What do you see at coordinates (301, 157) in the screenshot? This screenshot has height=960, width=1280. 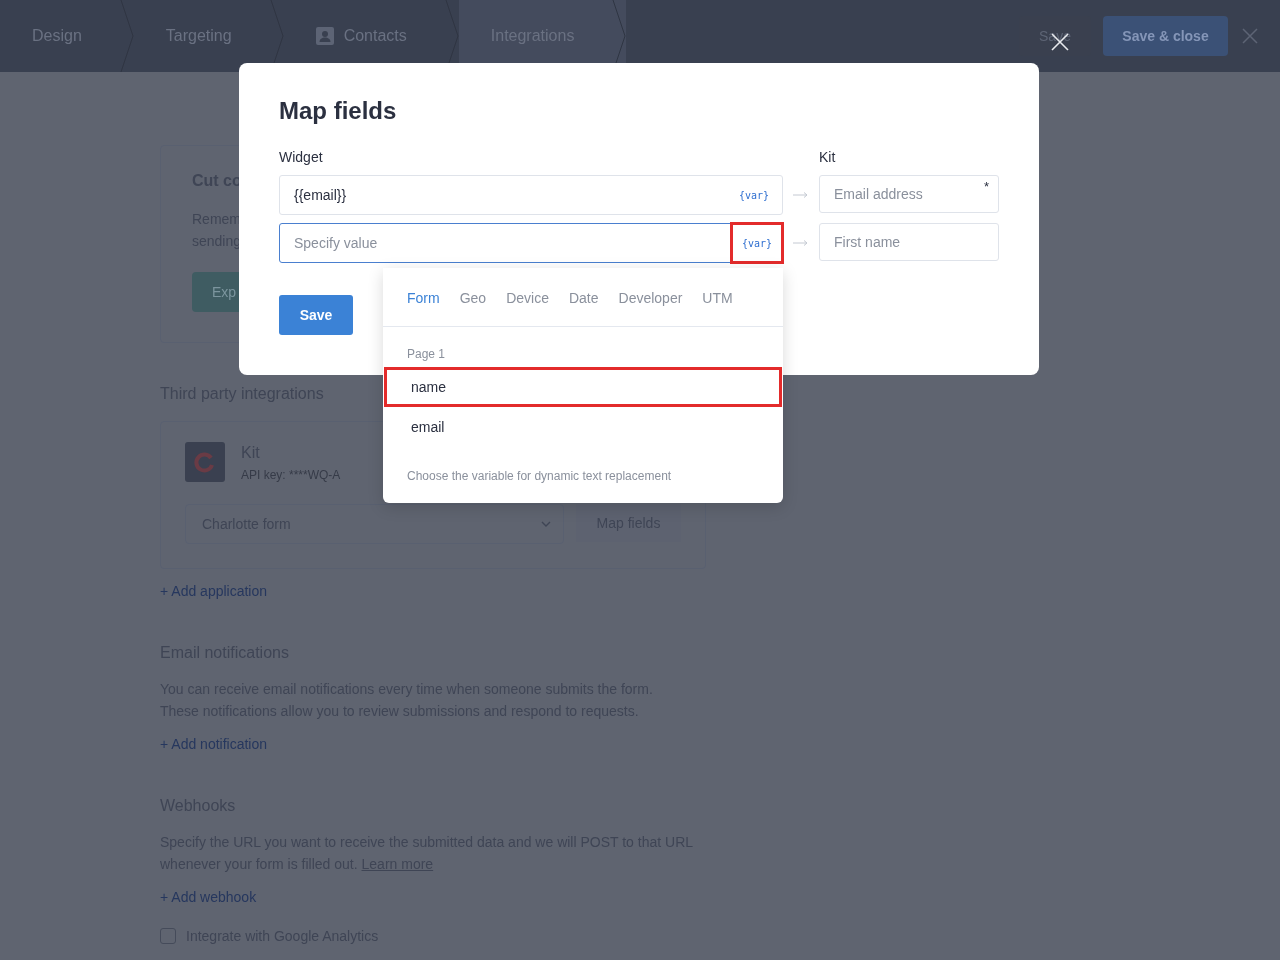 I see `column-label: Widget` at bounding box center [301, 157].